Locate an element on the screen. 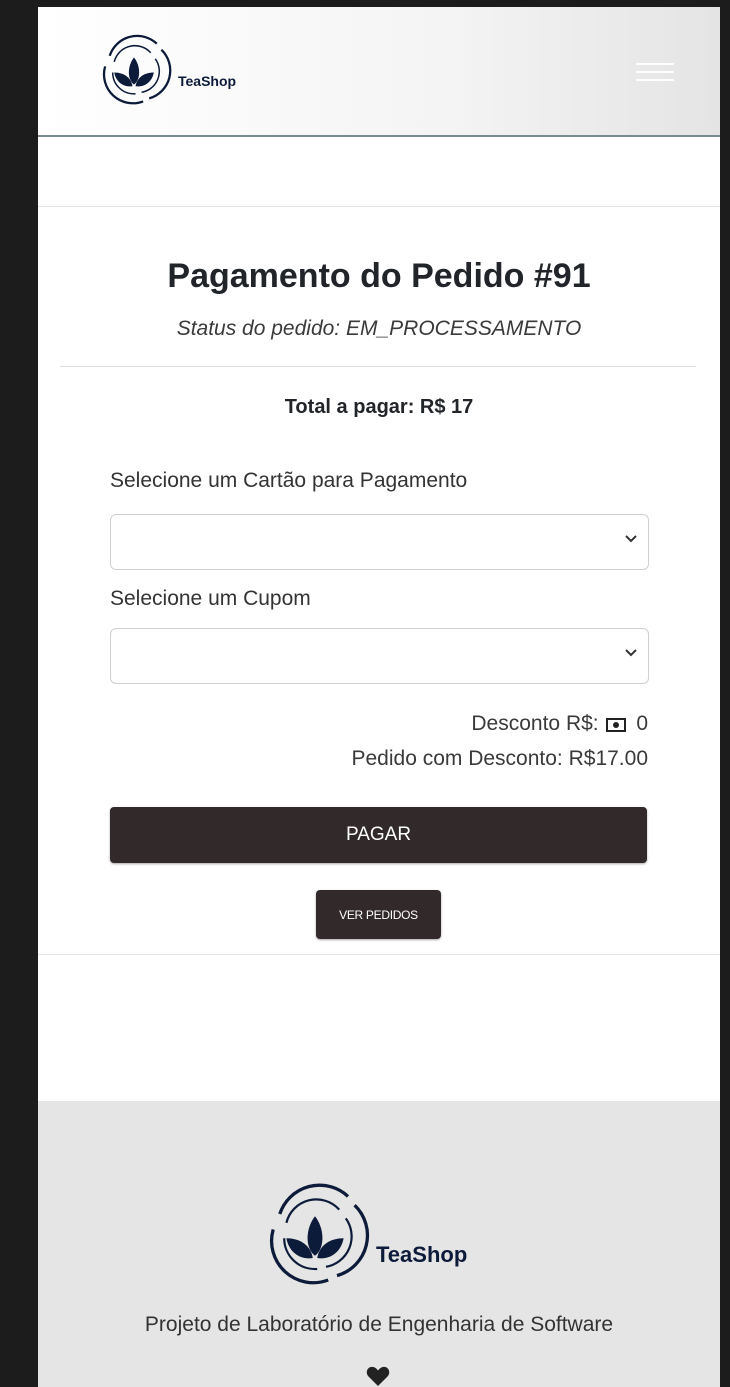  order-status: Status do pedido: EM_PROCESSAMENTO is located at coordinates (379, 328).